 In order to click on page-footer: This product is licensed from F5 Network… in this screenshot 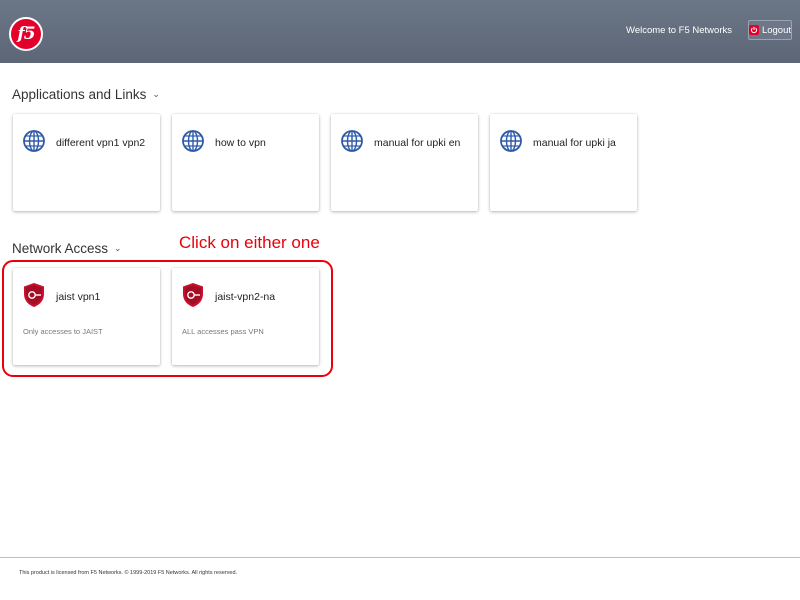, I will do `click(400, 578)`.